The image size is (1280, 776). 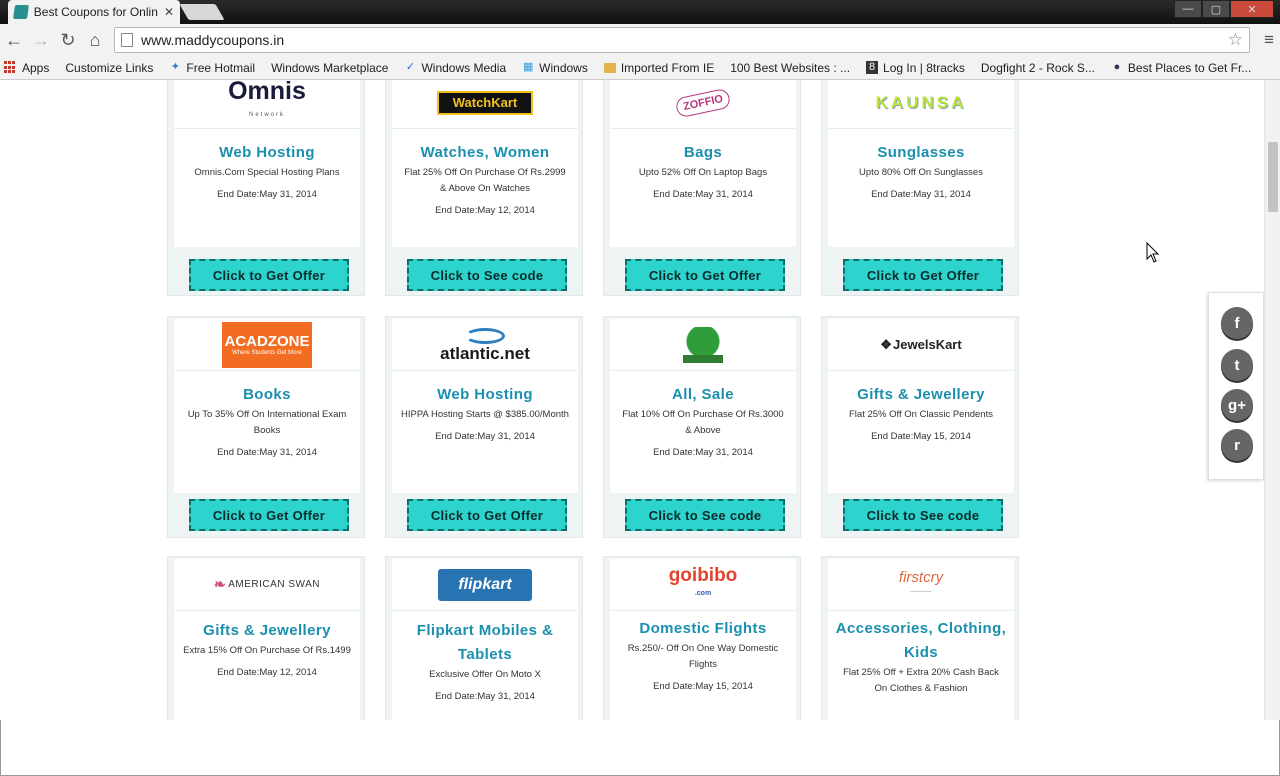 I want to click on windows-logo-icon: ▦, so click(x=528, y=67).